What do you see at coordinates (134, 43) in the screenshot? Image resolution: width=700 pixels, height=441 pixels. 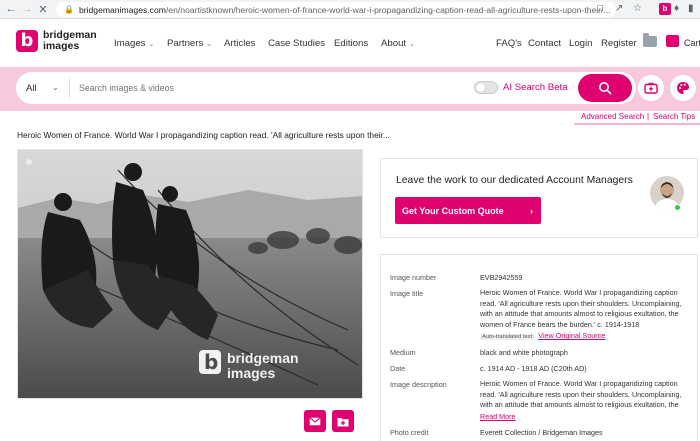 I see `nav-images: Images ⌄` at bounding box center [134, 43].